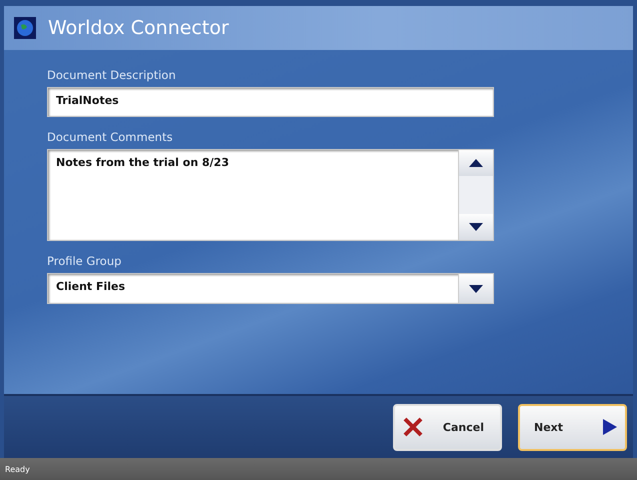  I want to click on scroll-down-button, so click(476, 227).